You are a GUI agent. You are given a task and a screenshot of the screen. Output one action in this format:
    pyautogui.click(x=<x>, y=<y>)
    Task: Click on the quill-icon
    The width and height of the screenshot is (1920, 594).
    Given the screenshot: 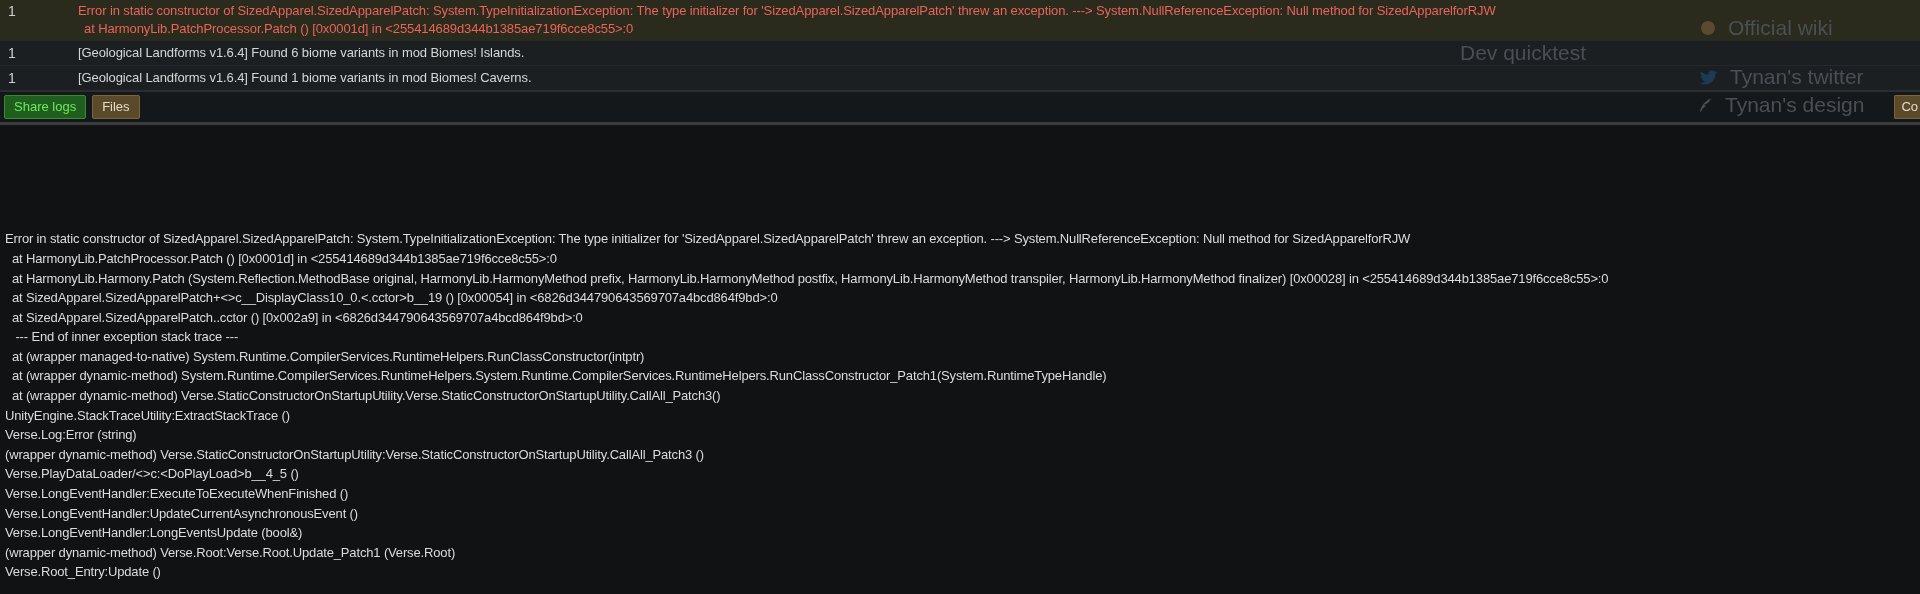 What is the action you would take?
    pyautogui.click(x=1706, y=105)
    